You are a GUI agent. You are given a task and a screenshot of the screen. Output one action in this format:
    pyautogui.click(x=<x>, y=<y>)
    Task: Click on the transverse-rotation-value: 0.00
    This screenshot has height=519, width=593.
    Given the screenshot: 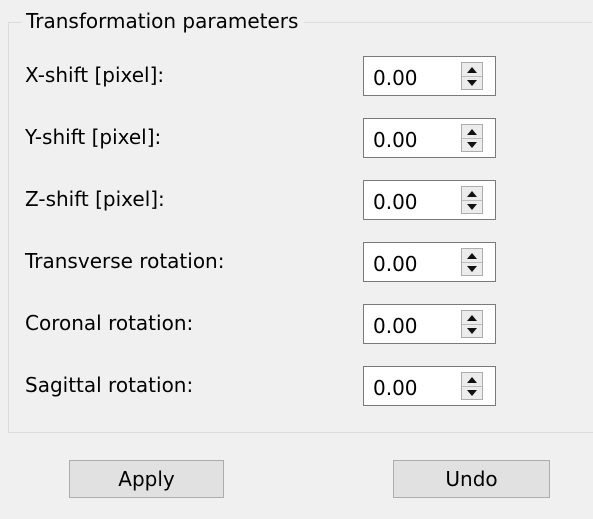 What is the action you would take?
    pyautogui.click(x=395, y=264)
    